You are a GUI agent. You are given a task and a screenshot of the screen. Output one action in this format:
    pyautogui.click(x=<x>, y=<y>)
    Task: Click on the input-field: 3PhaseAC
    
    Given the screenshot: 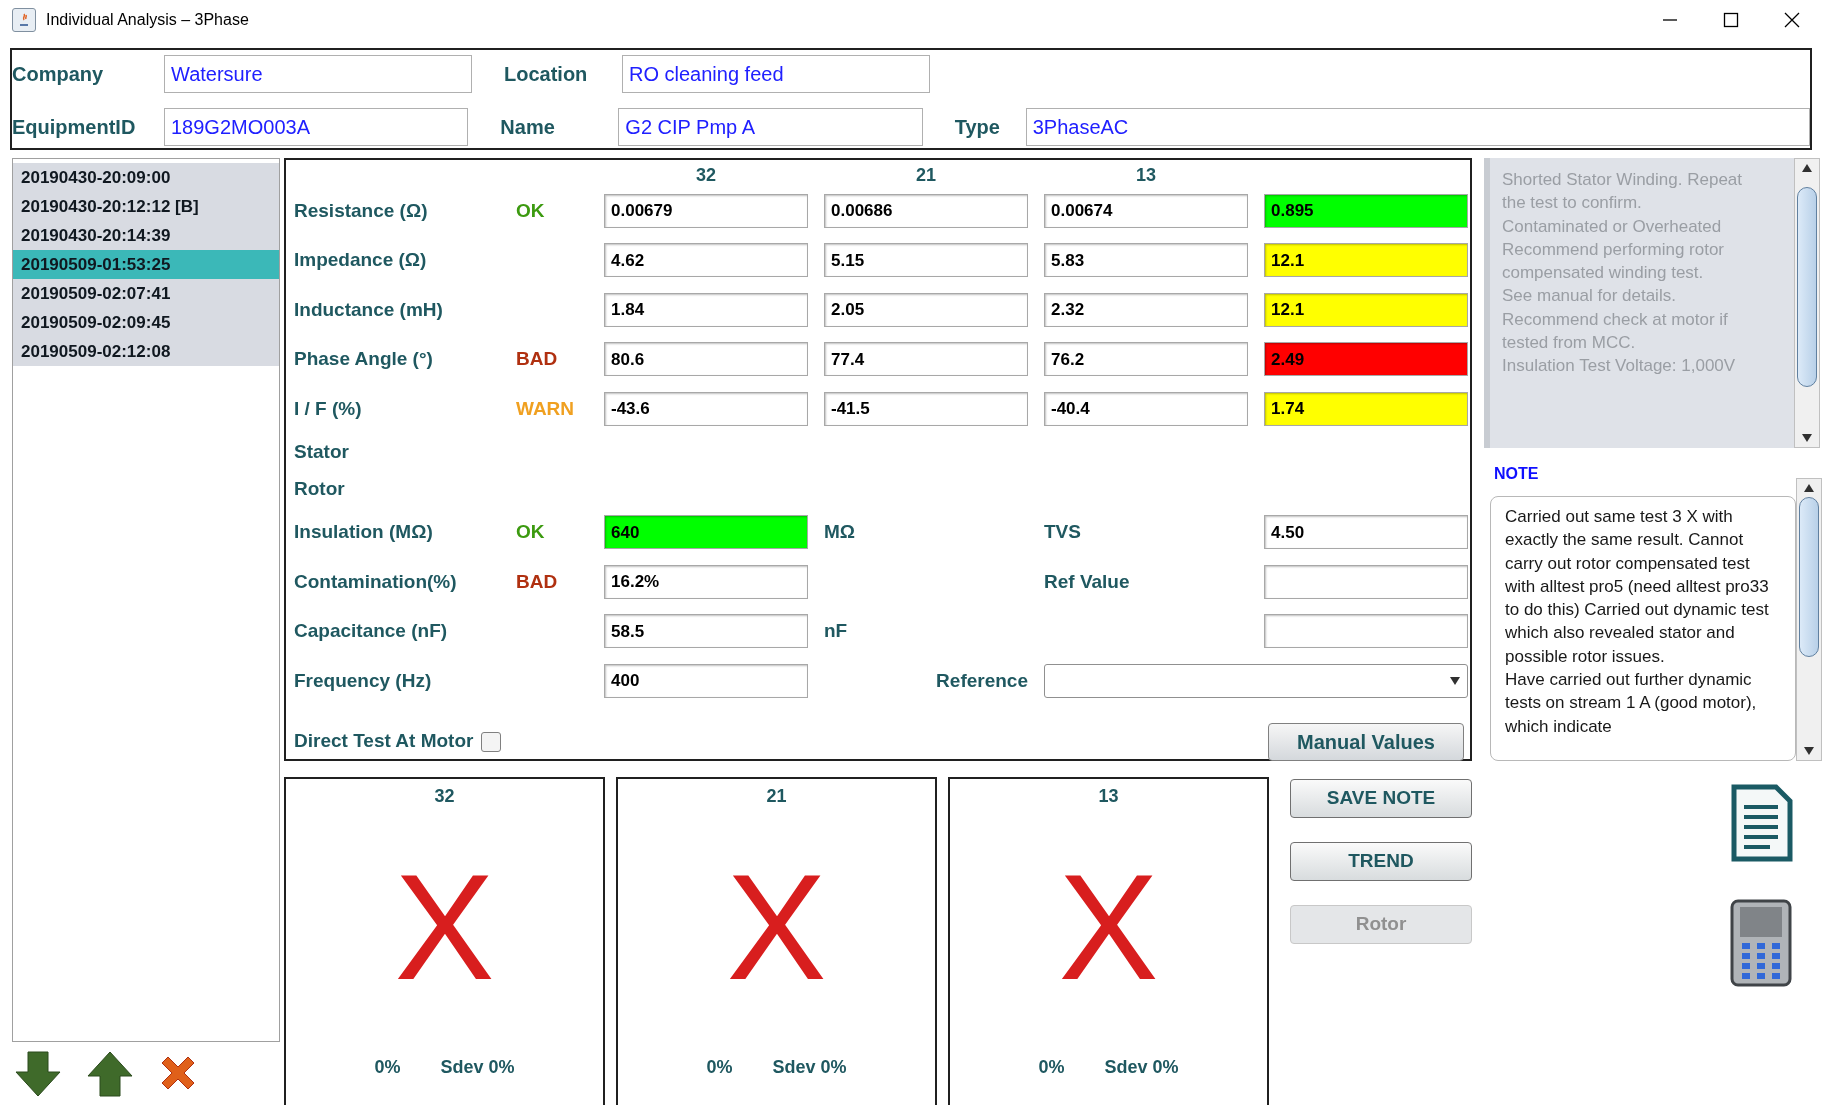 What is the action you would take?
    pyautogui.click(x=1417, y=127)
    